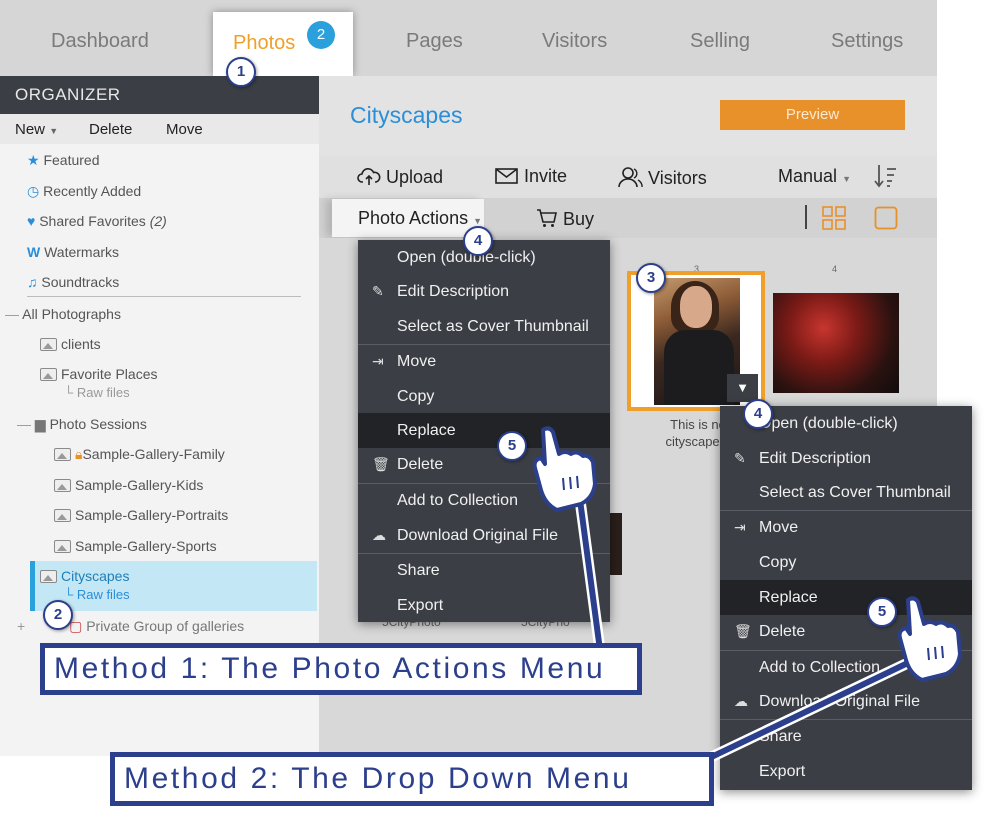 The width and height of the screenshot is (1000, 825). Describe the element at coordinates (241, 72) in the screenshot. I see `step-callout-1: 1` at that location.